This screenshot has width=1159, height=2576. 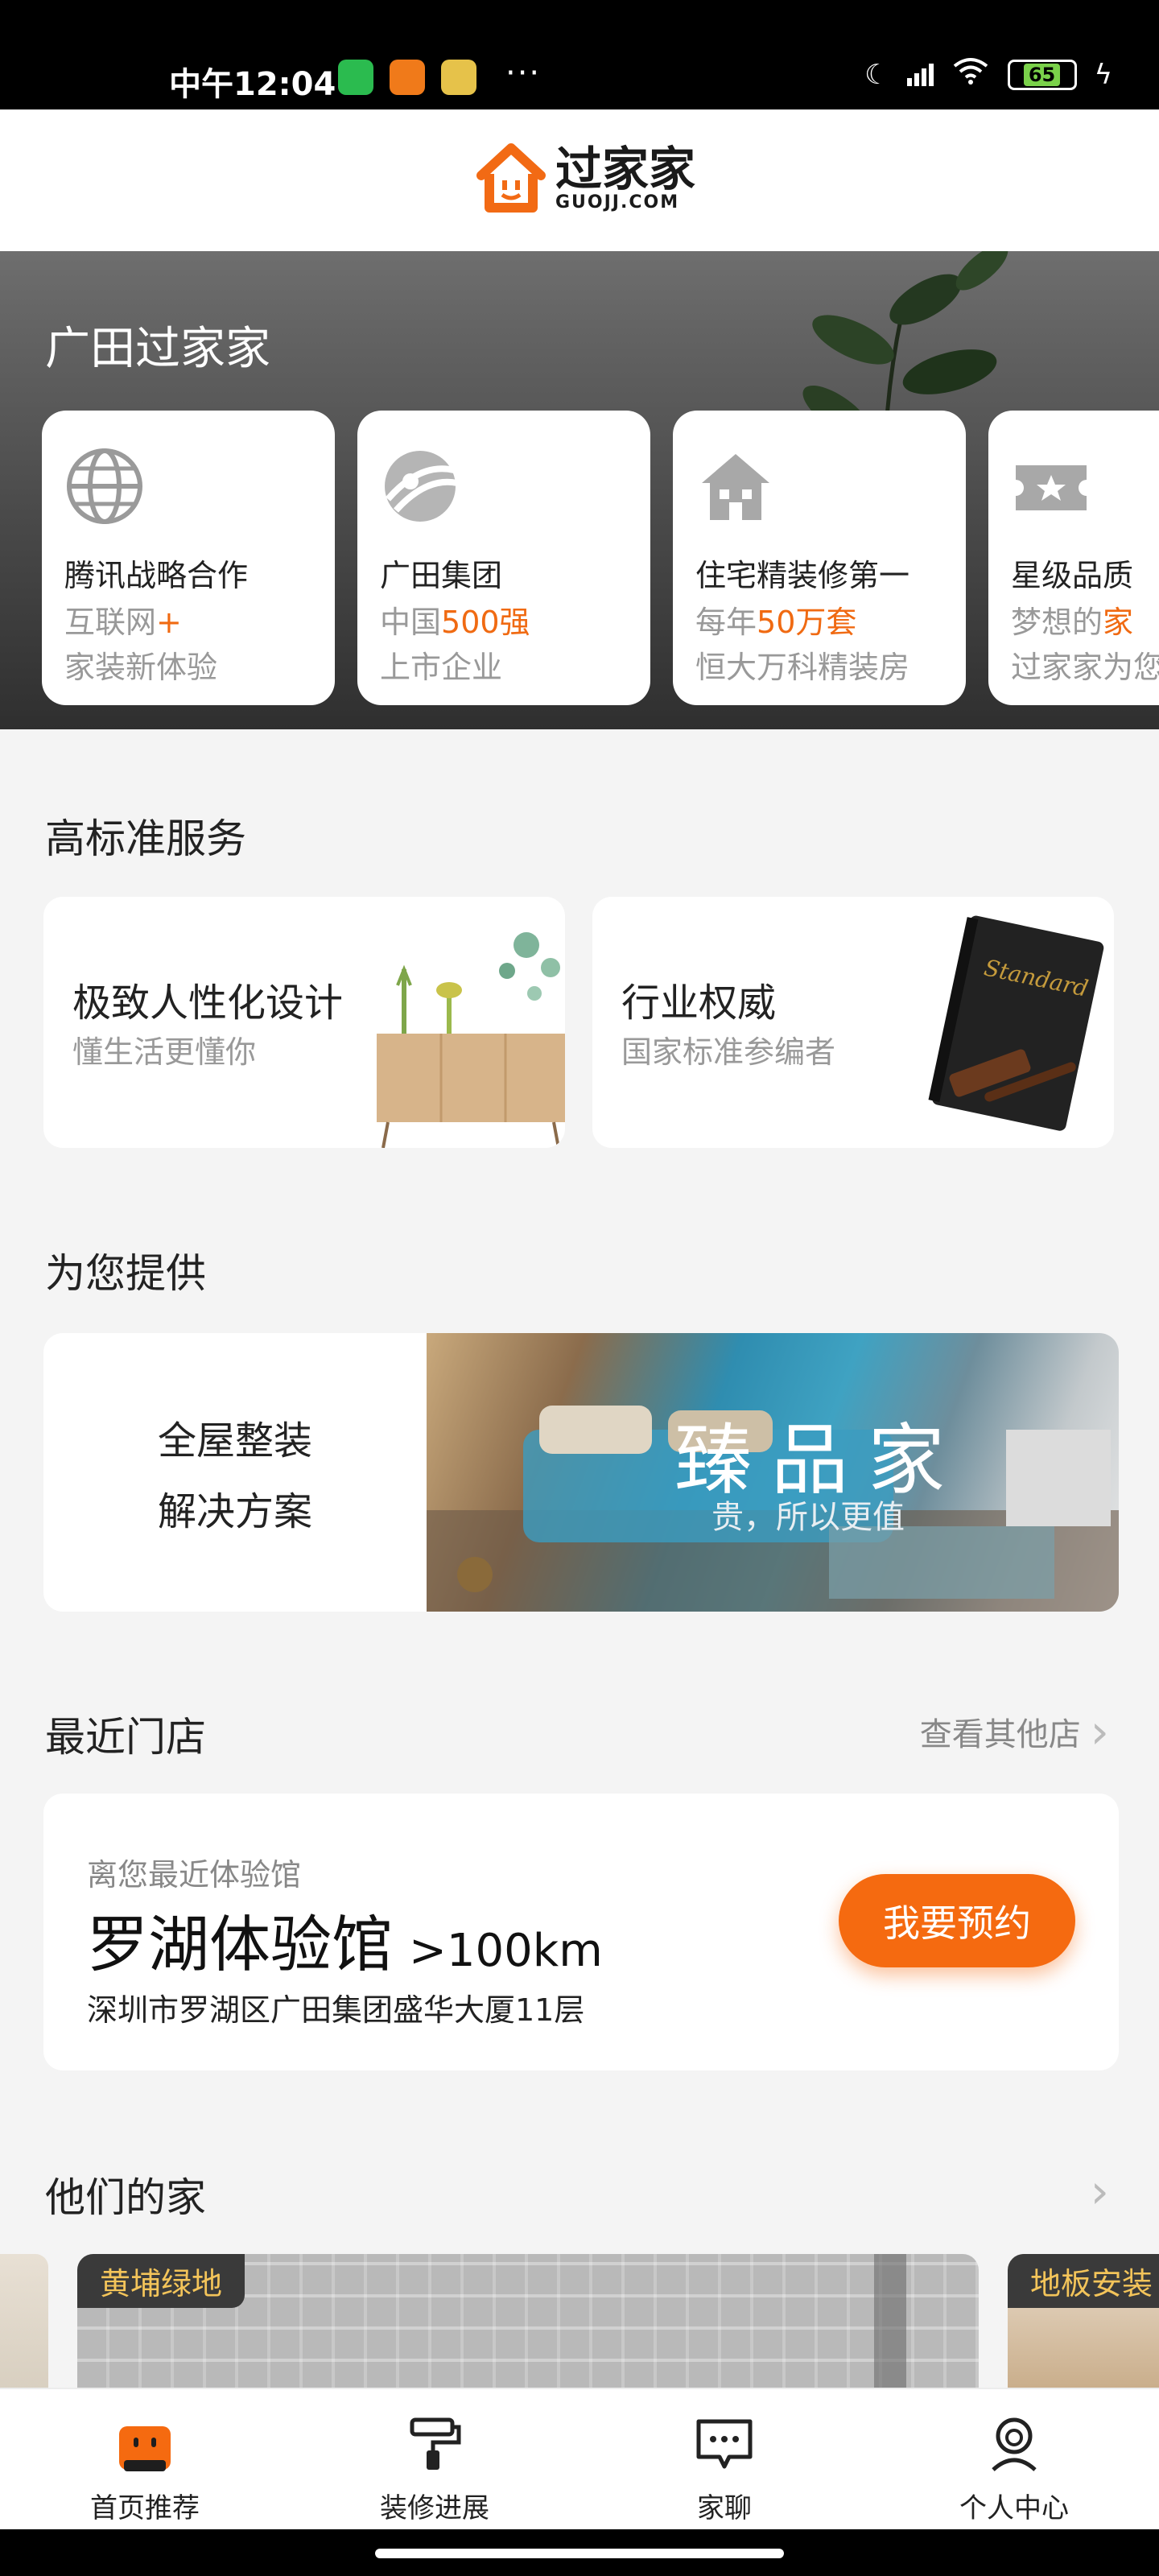 I want to click on nav-item-home: 首页推荐, so click(x=145, y=2460).